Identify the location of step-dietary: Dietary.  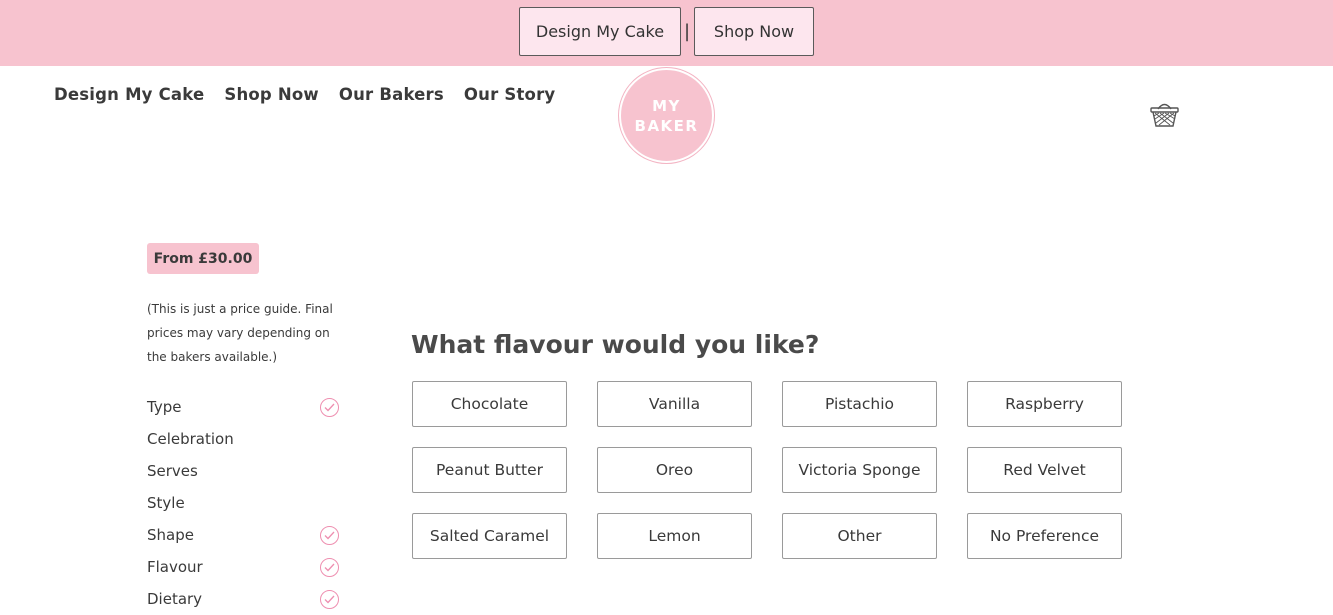
(243, 599).